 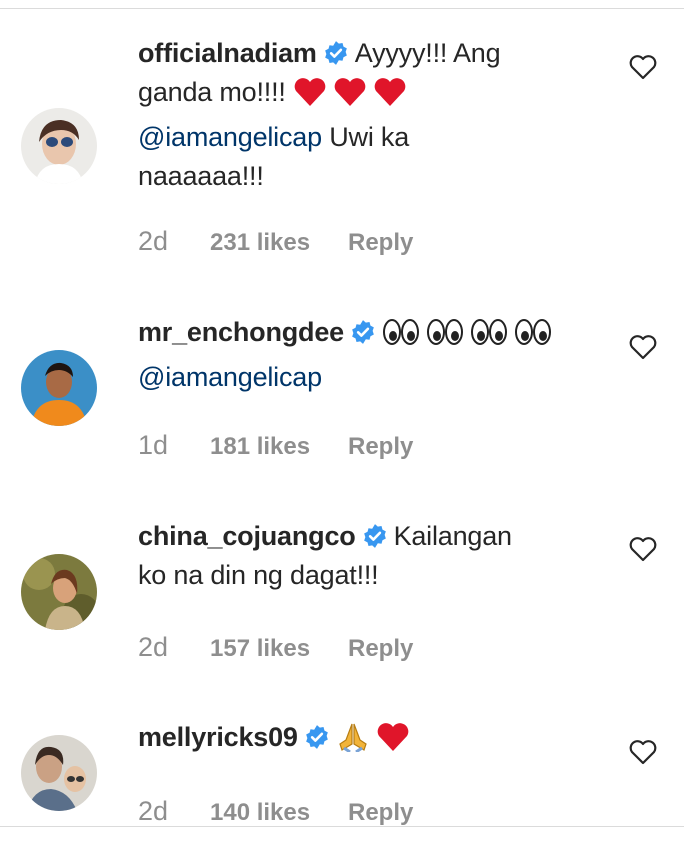 I want to click on comment-meta: 2d 157 likes Reply, so click(x=275, y=647).